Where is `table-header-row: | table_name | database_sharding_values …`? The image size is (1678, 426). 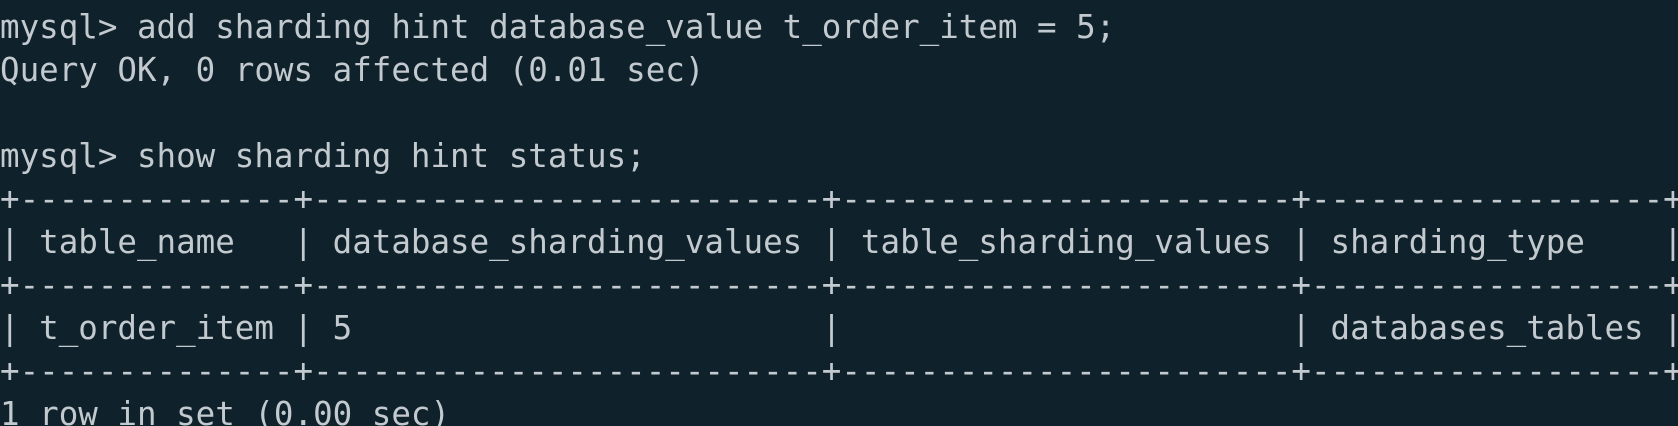
table-header-row: | table_name | database_sharding_values … is located at coordinates (839, 242).